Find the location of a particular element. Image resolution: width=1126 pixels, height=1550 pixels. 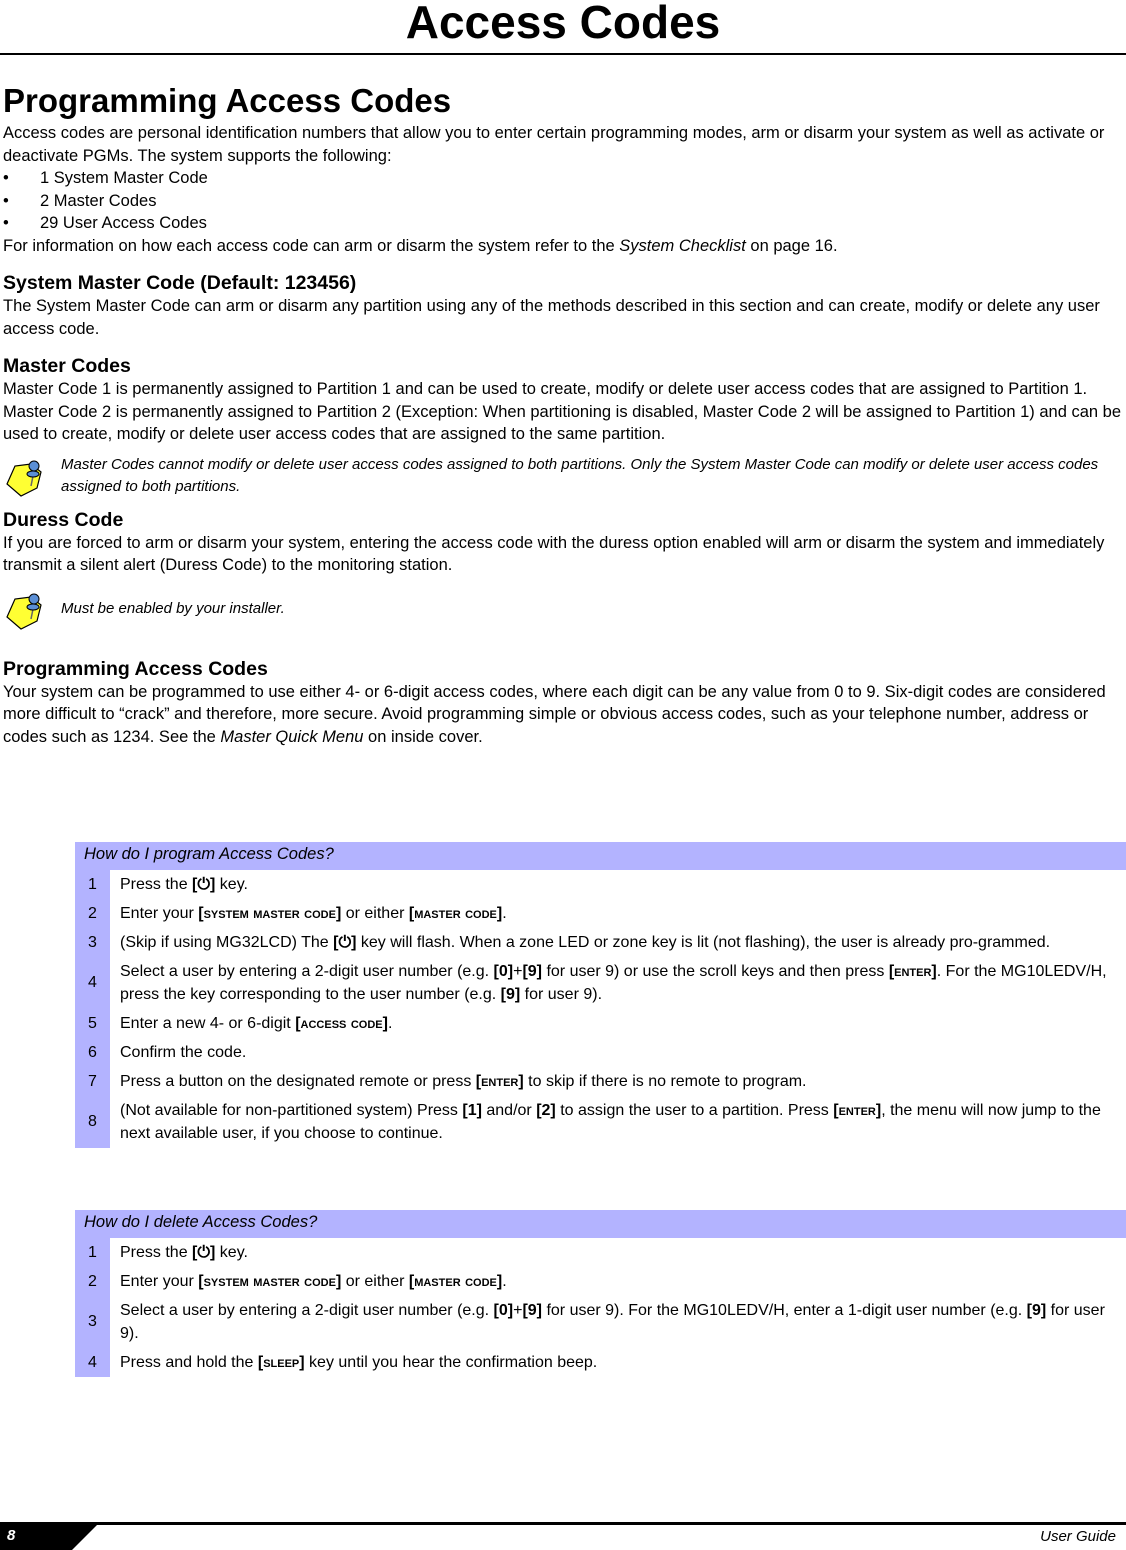

page-title: Access Codes is located at coordinates (563, 24).